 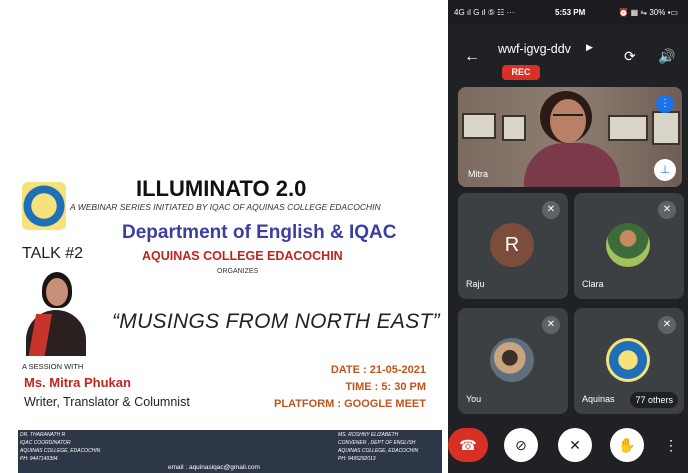 I want to click on switch-camera-icon: ⟳, so click(x=630, y=56).